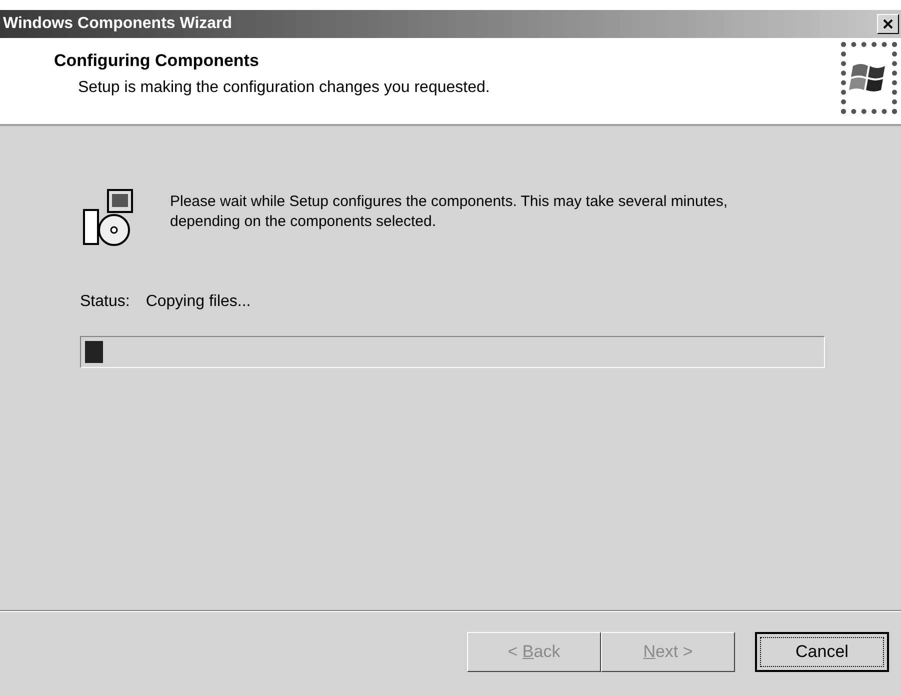 This screenshot has height=696, width=901. Describe the element at coordinates (822, 652) in the screenshot. I see `wizard-button: Cancel` at that location.